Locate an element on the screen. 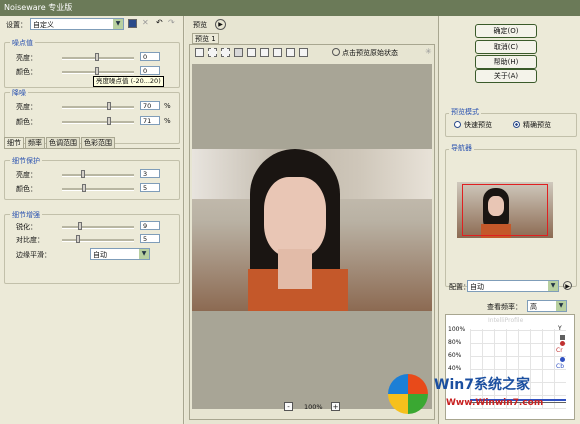 Image resolution: width=580 pixels, height=424 pixels. about-button: 关于(A) is located at coordinates (506, 76).